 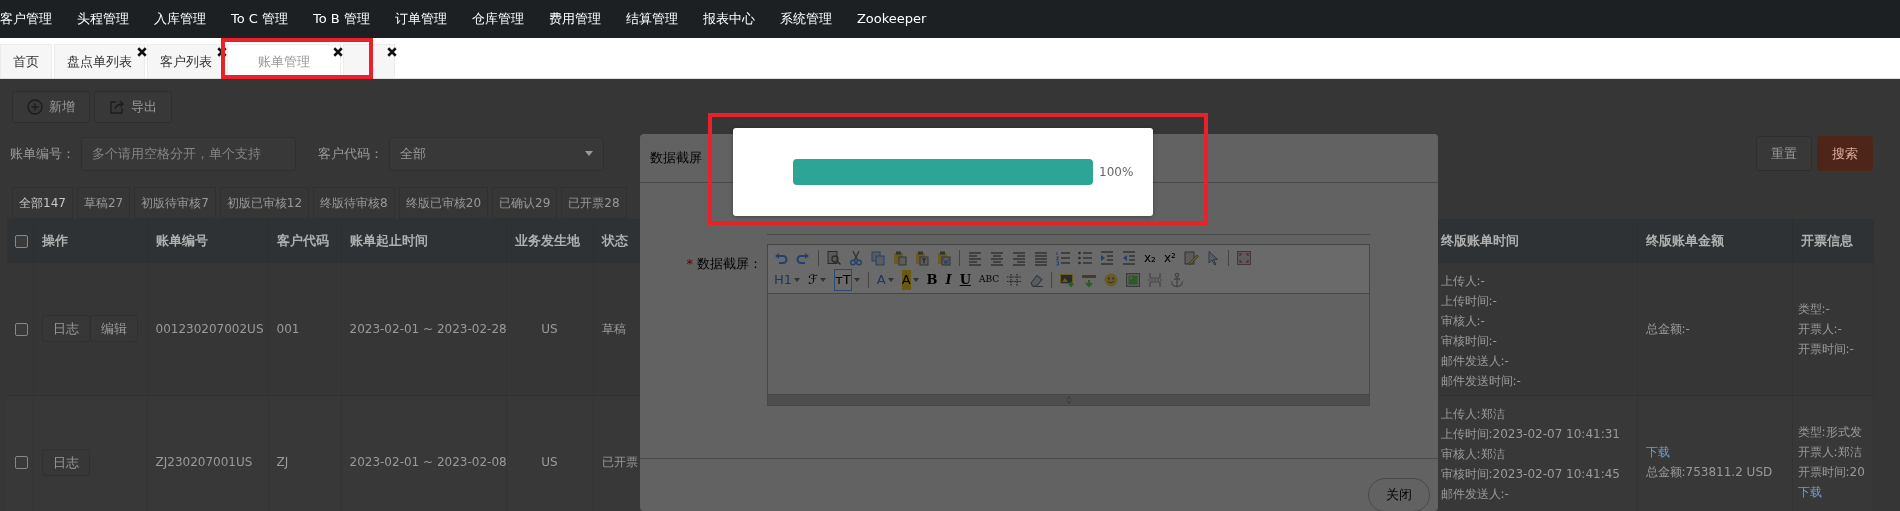 What do you see at coordinates (420, 19) in the screenshot?
I see `nav-menu-item: 订单管理` at bounding box center [420, 19].